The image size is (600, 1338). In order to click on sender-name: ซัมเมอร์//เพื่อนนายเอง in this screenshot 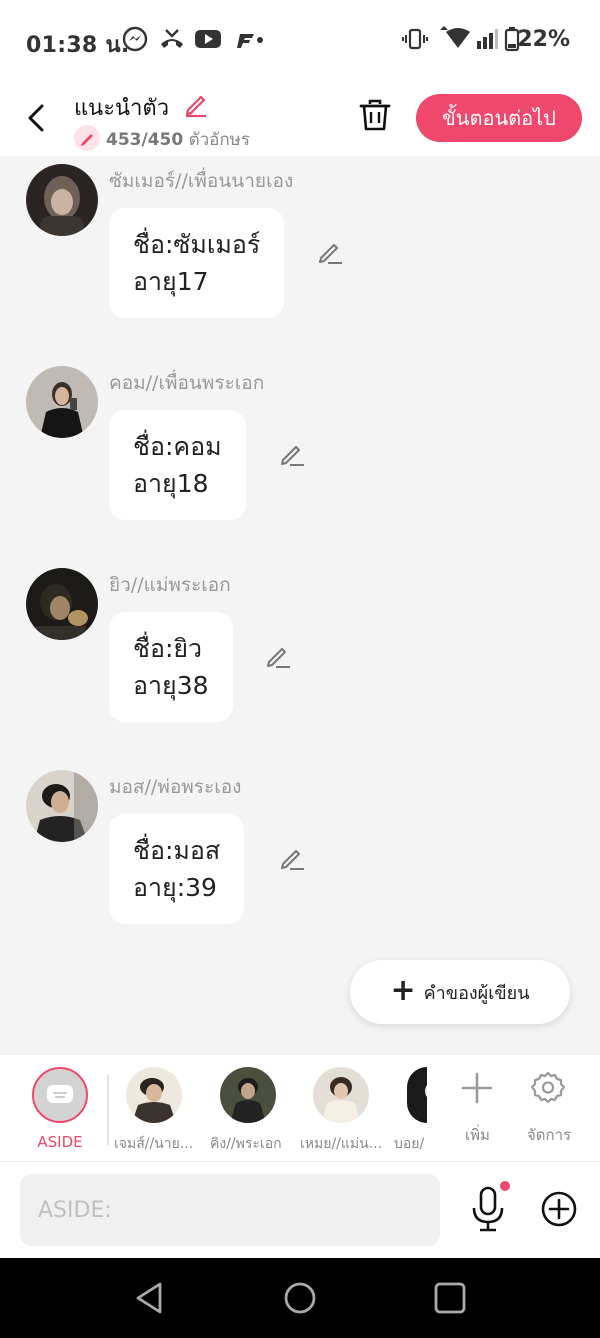, I will do `click(201, 181)`.